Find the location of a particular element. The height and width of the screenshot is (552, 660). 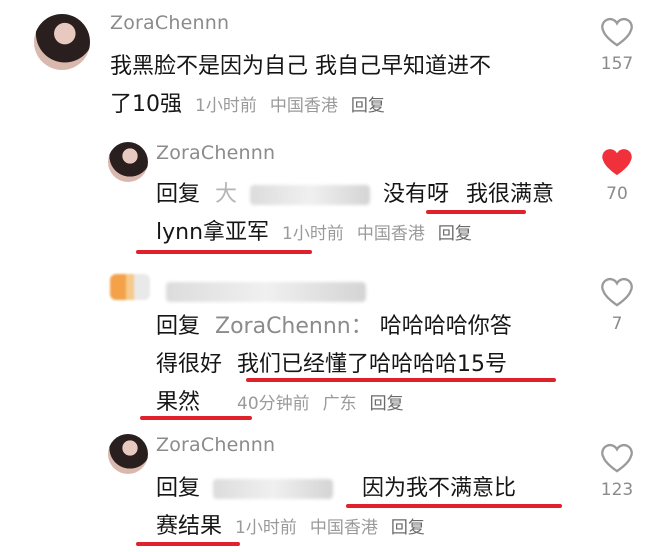

comment-text-fragment: 我们已经懂了哈哈哈哈15号 is located at coordinates (372, 364).